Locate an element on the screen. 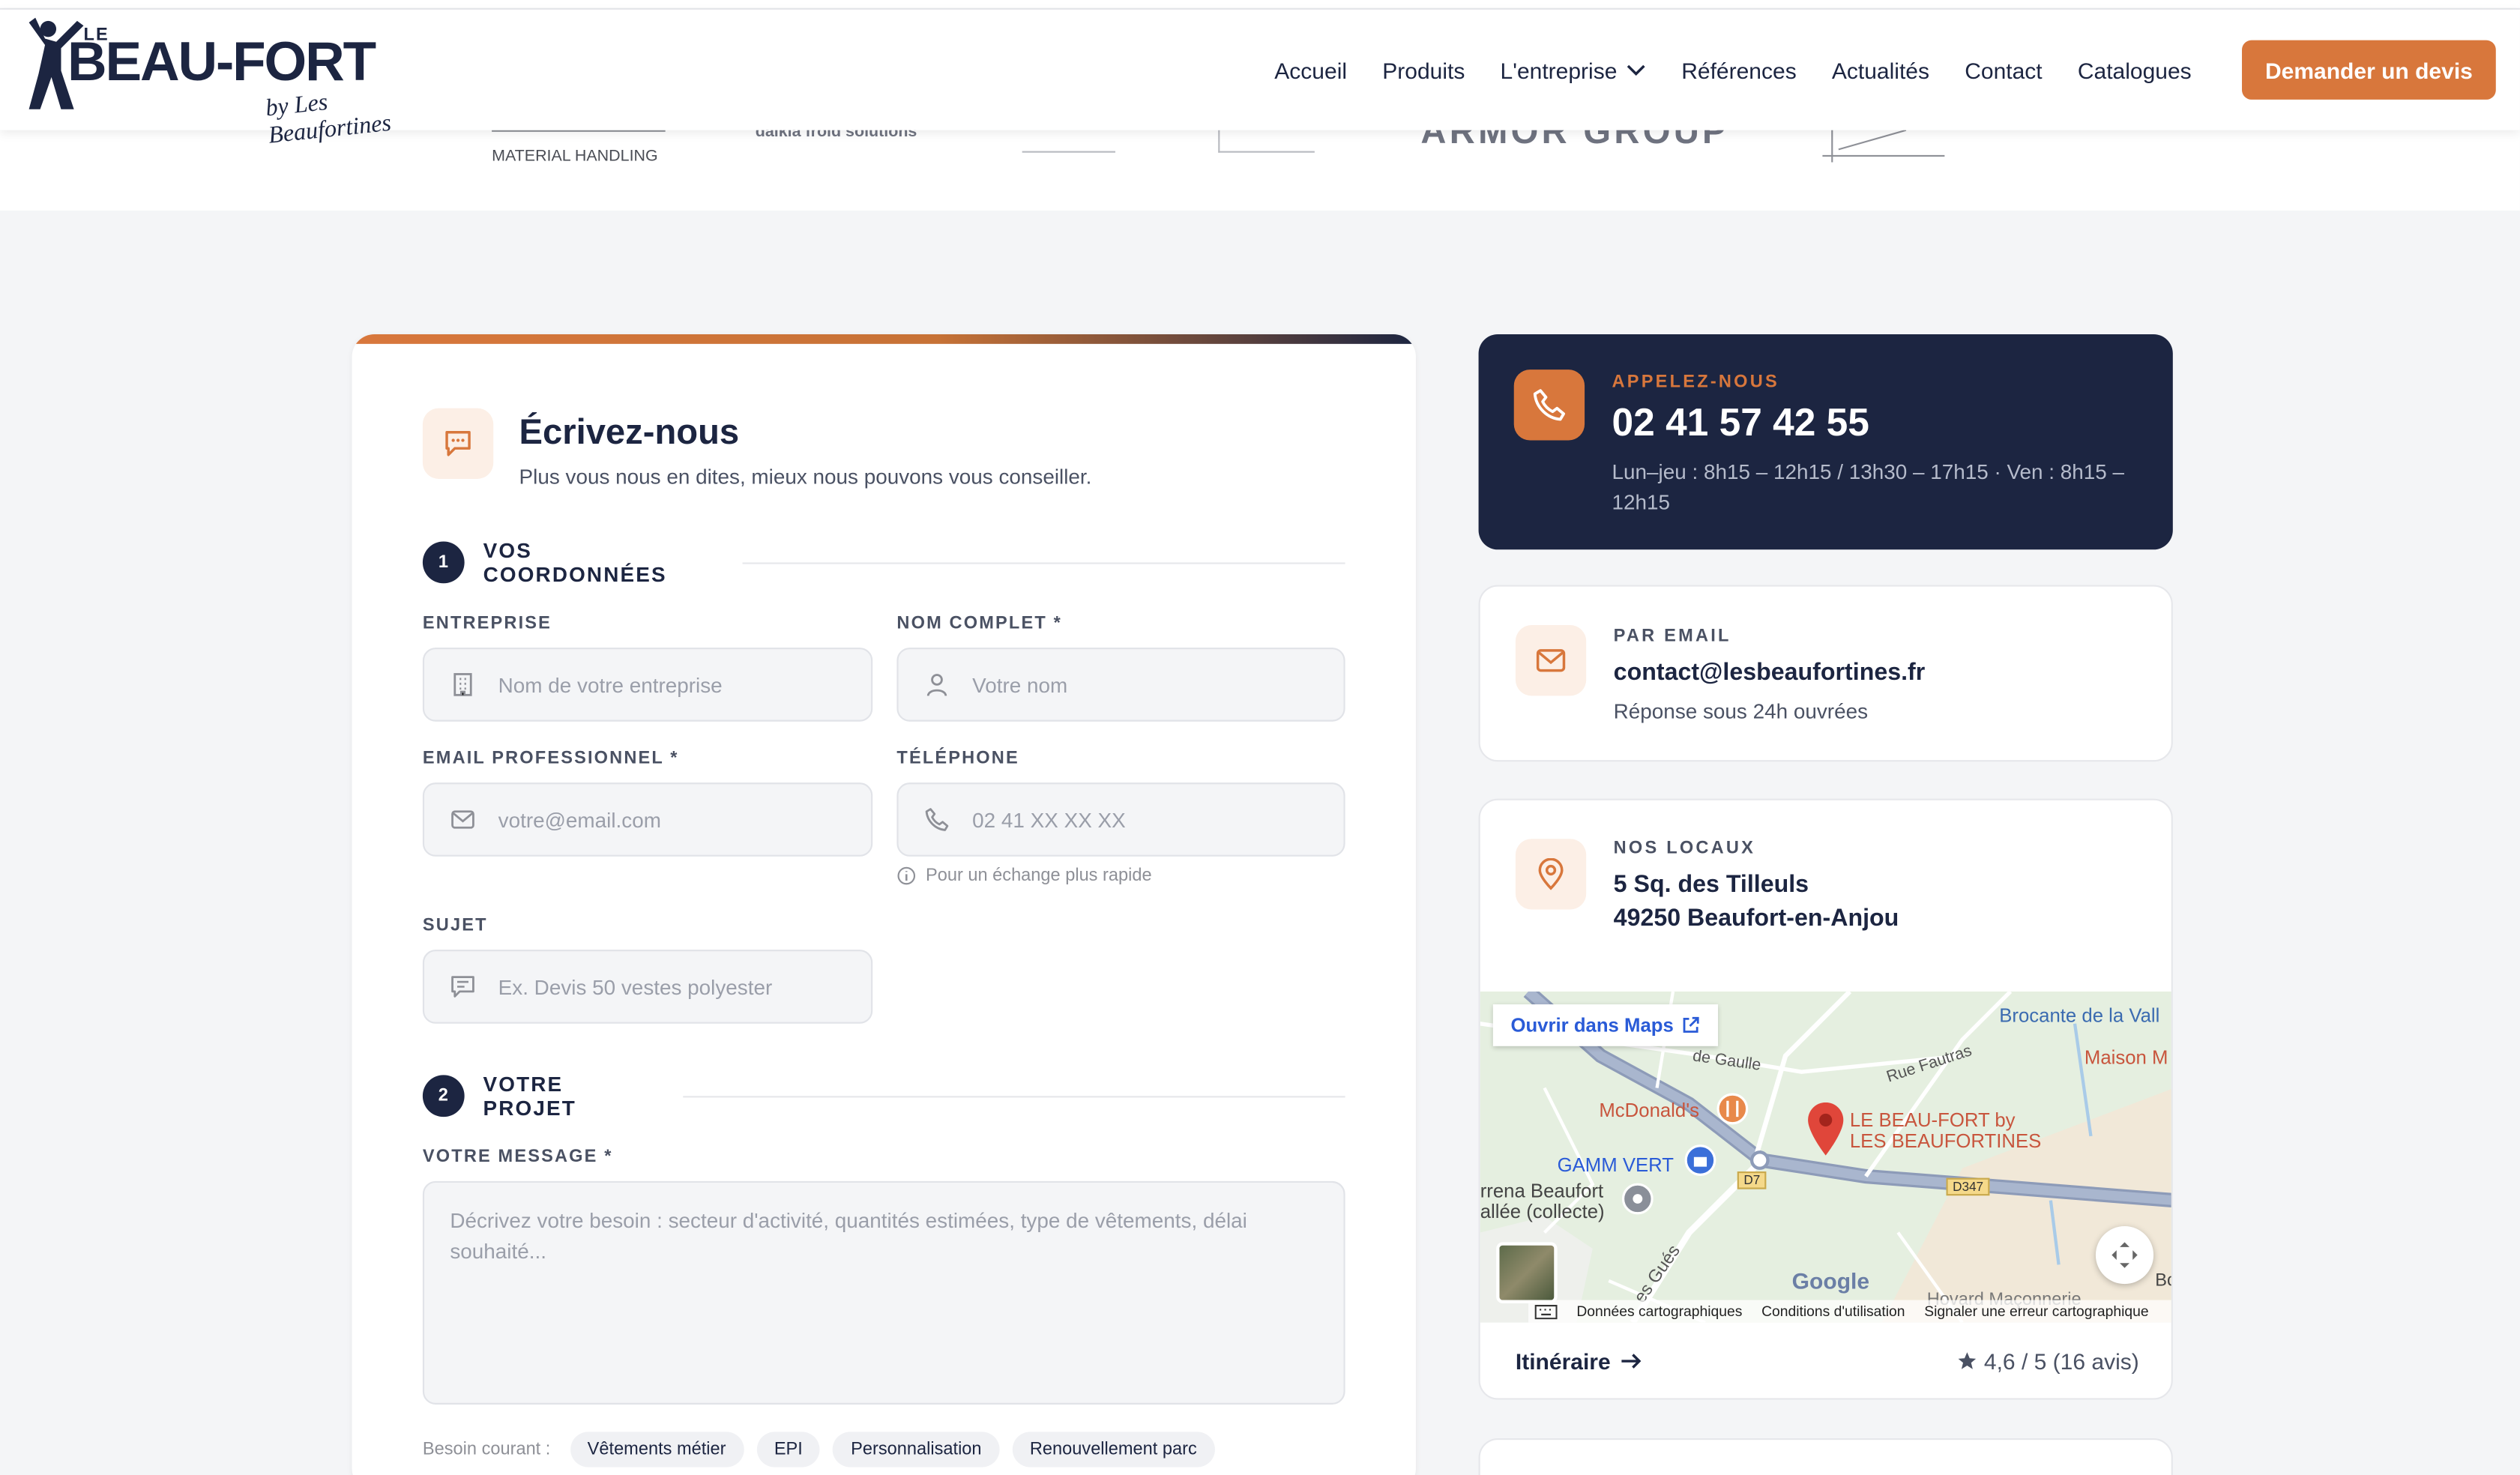 The height and width of the screenshot is (1475, 2520). email-address: contact@lesbeaufortines.fr is located at coordinates (1770, 672).